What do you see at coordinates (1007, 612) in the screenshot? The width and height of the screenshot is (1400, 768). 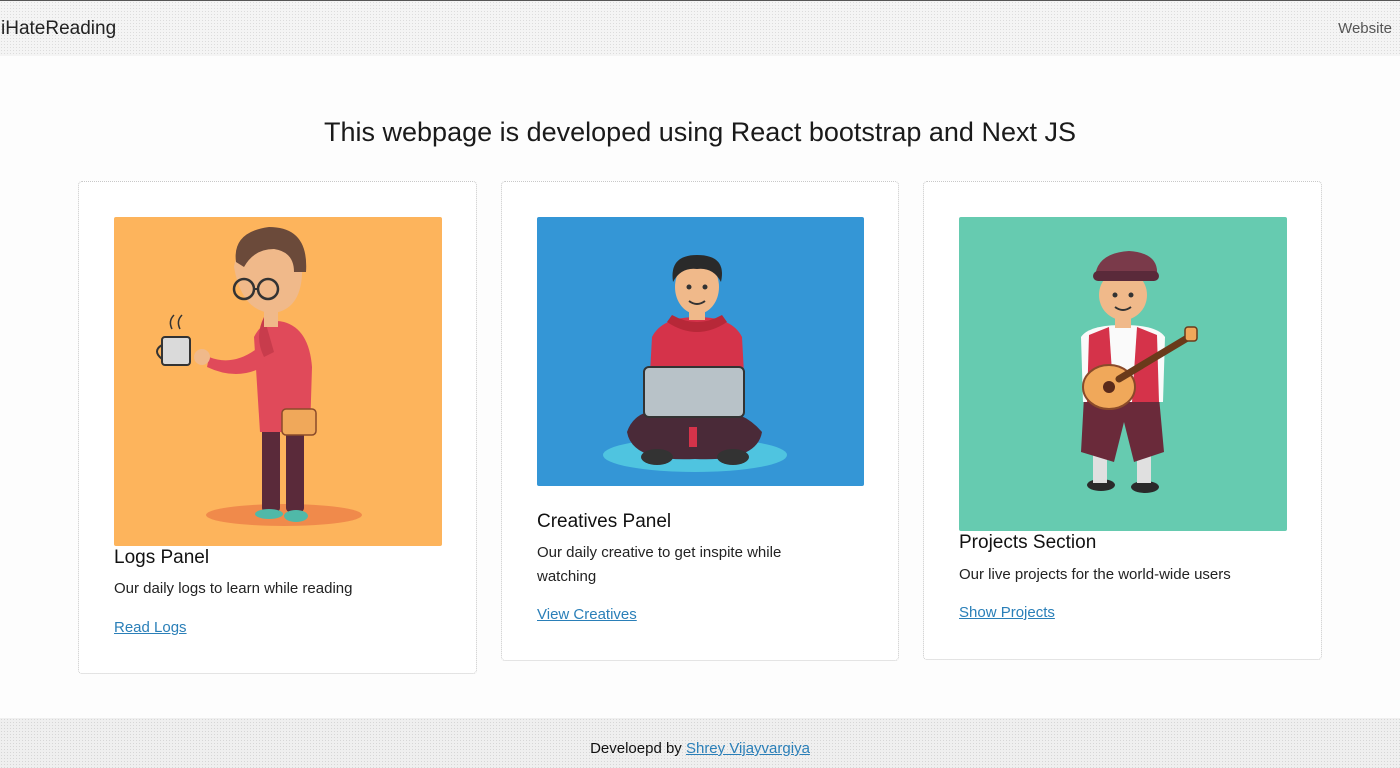 I see `show-projects-link: Show Projects` at bounding box center [1007, 612].